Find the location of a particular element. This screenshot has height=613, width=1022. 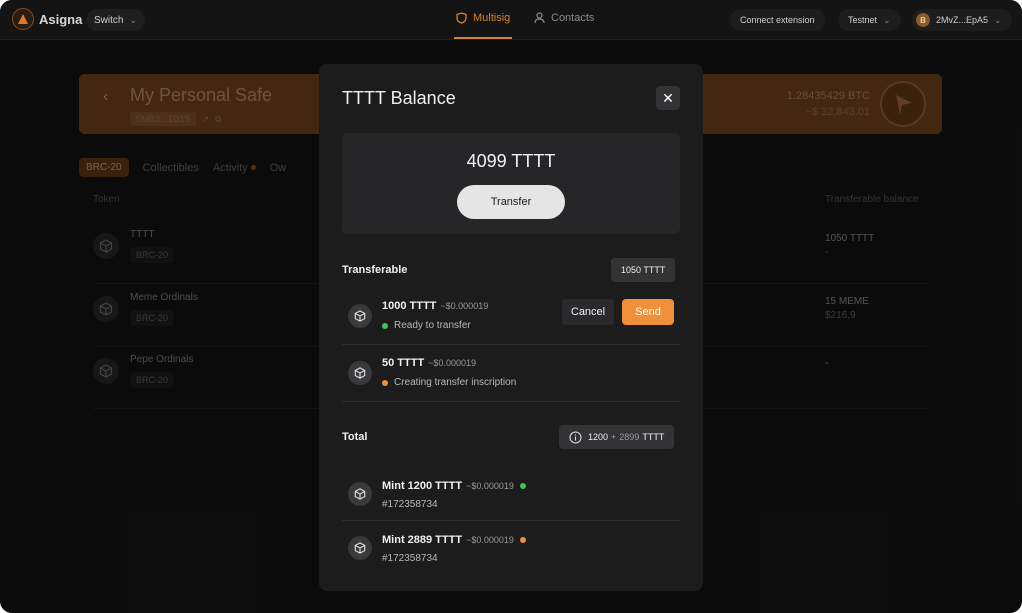

total-unit: TTTT is located at coordinates (653, 437).